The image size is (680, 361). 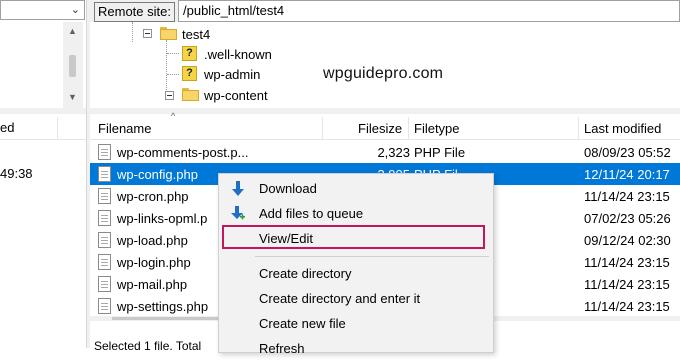 What do you see at coordinates (72, 31) in the screenshot?
I see `scroll-up-icon: ▲` at bounding box center [72, 31].